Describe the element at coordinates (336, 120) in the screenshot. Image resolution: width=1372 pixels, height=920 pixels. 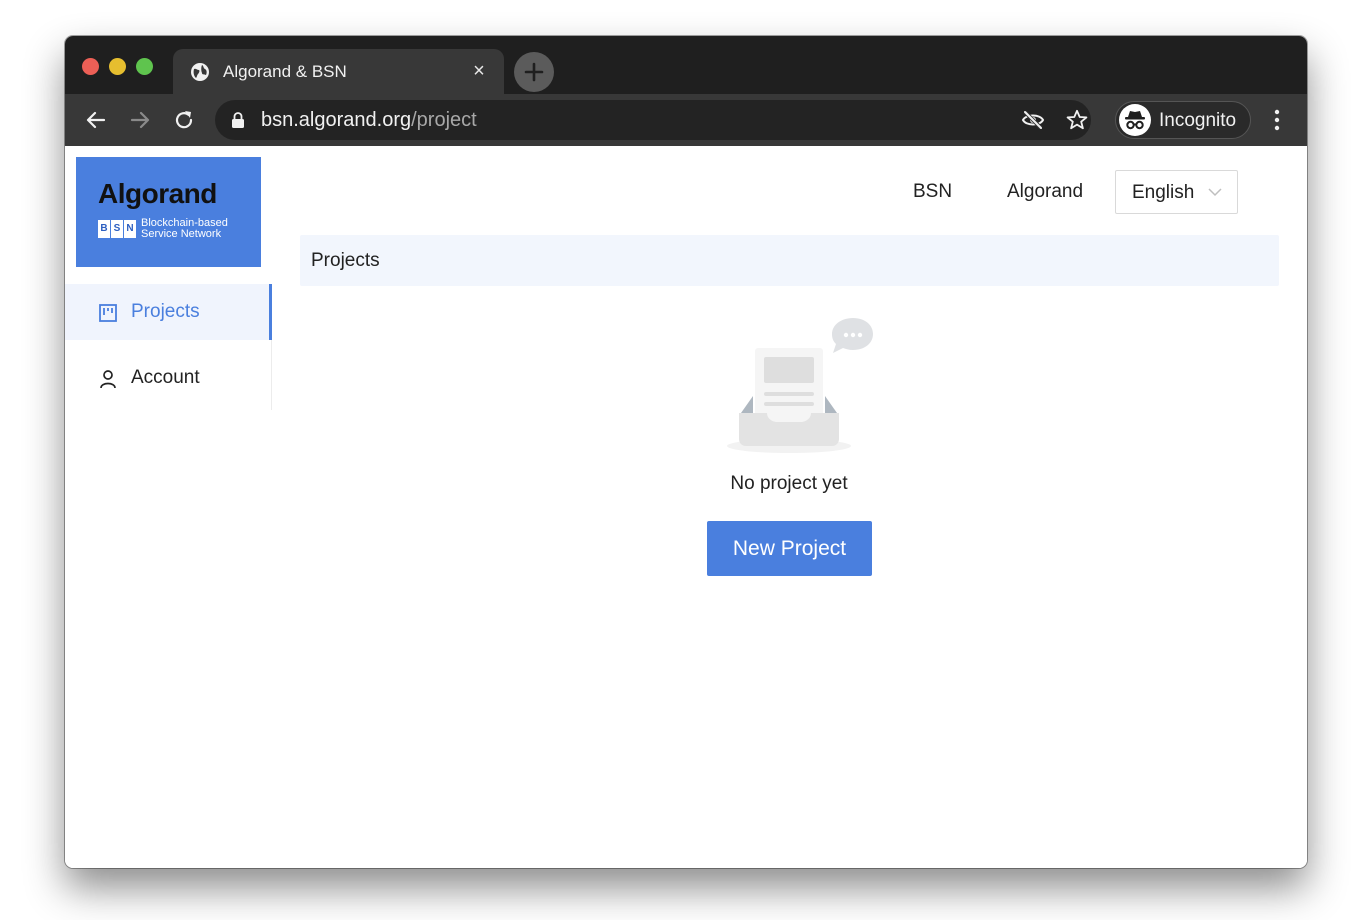
I see `url-host: bsn.algorand.org` at that location.